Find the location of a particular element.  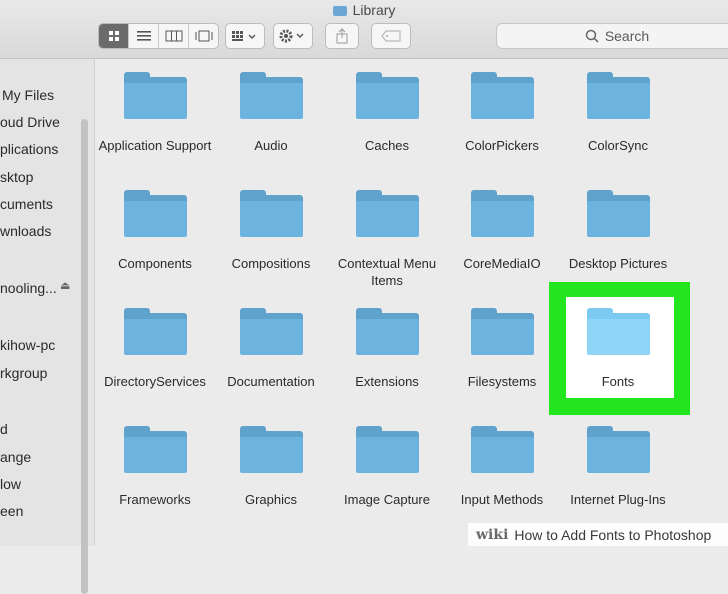

folder-item: Components is located at coordinates (155, 231).